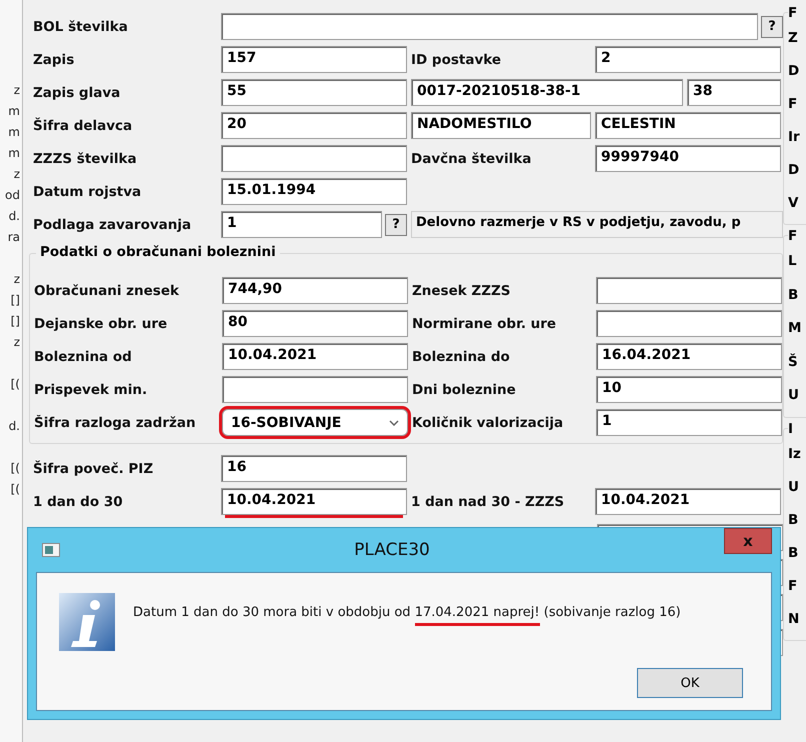  Describe the element at coordinates (83, 356) in the screenshot. I see `field-label: Boleznina od` at that location.